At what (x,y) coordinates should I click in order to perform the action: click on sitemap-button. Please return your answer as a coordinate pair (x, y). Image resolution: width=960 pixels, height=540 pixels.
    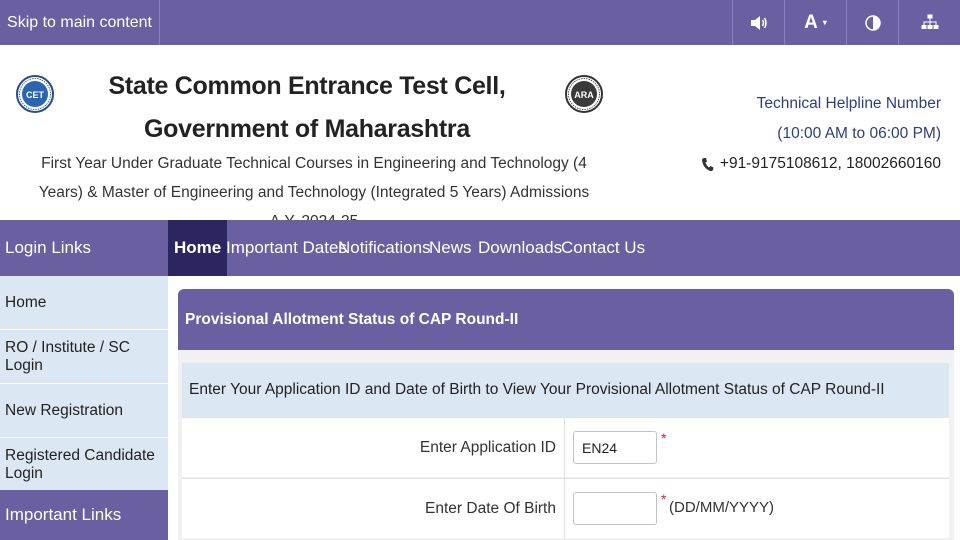
    Looking at the image, I should click on (929, 22).